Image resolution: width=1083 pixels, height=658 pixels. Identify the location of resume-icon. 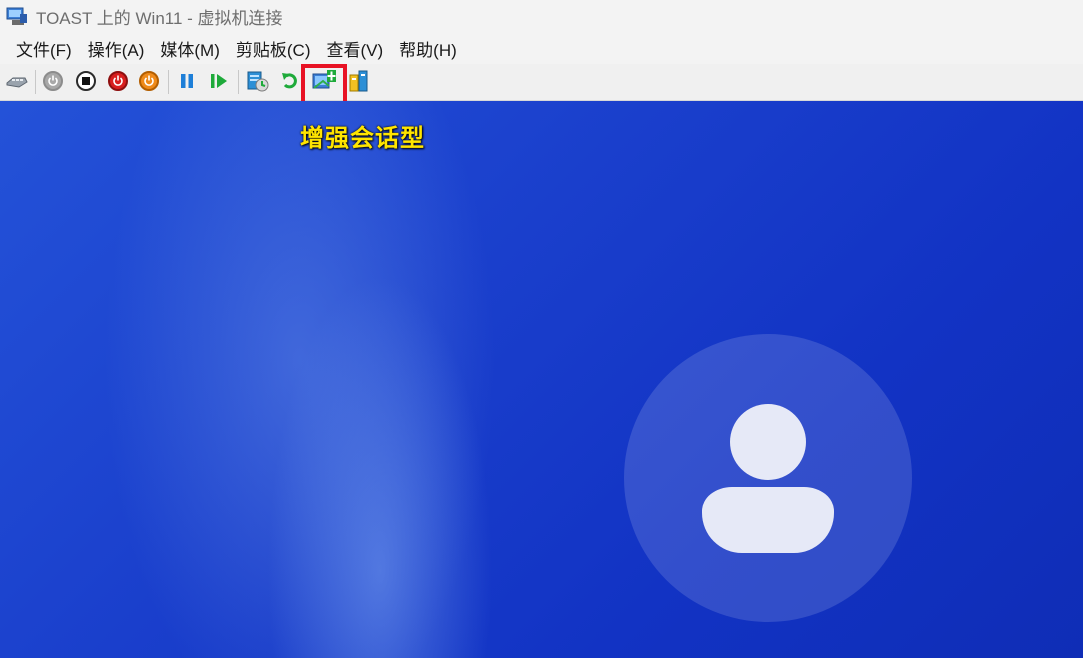
(219, 81).